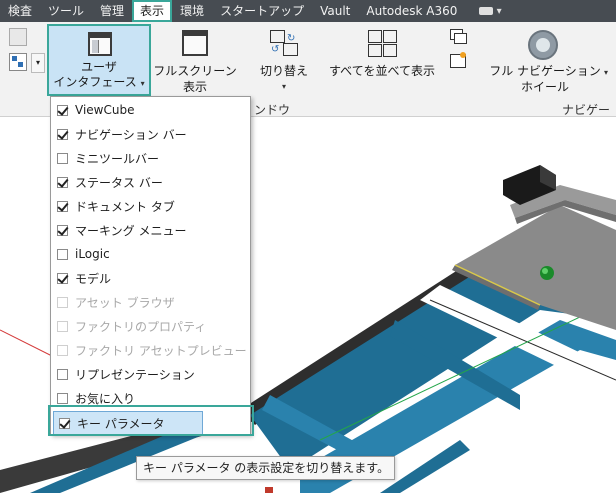 This screenshot has width=616, height=493. What do you see at coordinates (125, 302) in the screenshot?
I see `menu-item-label: アセット ブラウザ` at bounding box center [125, 302].